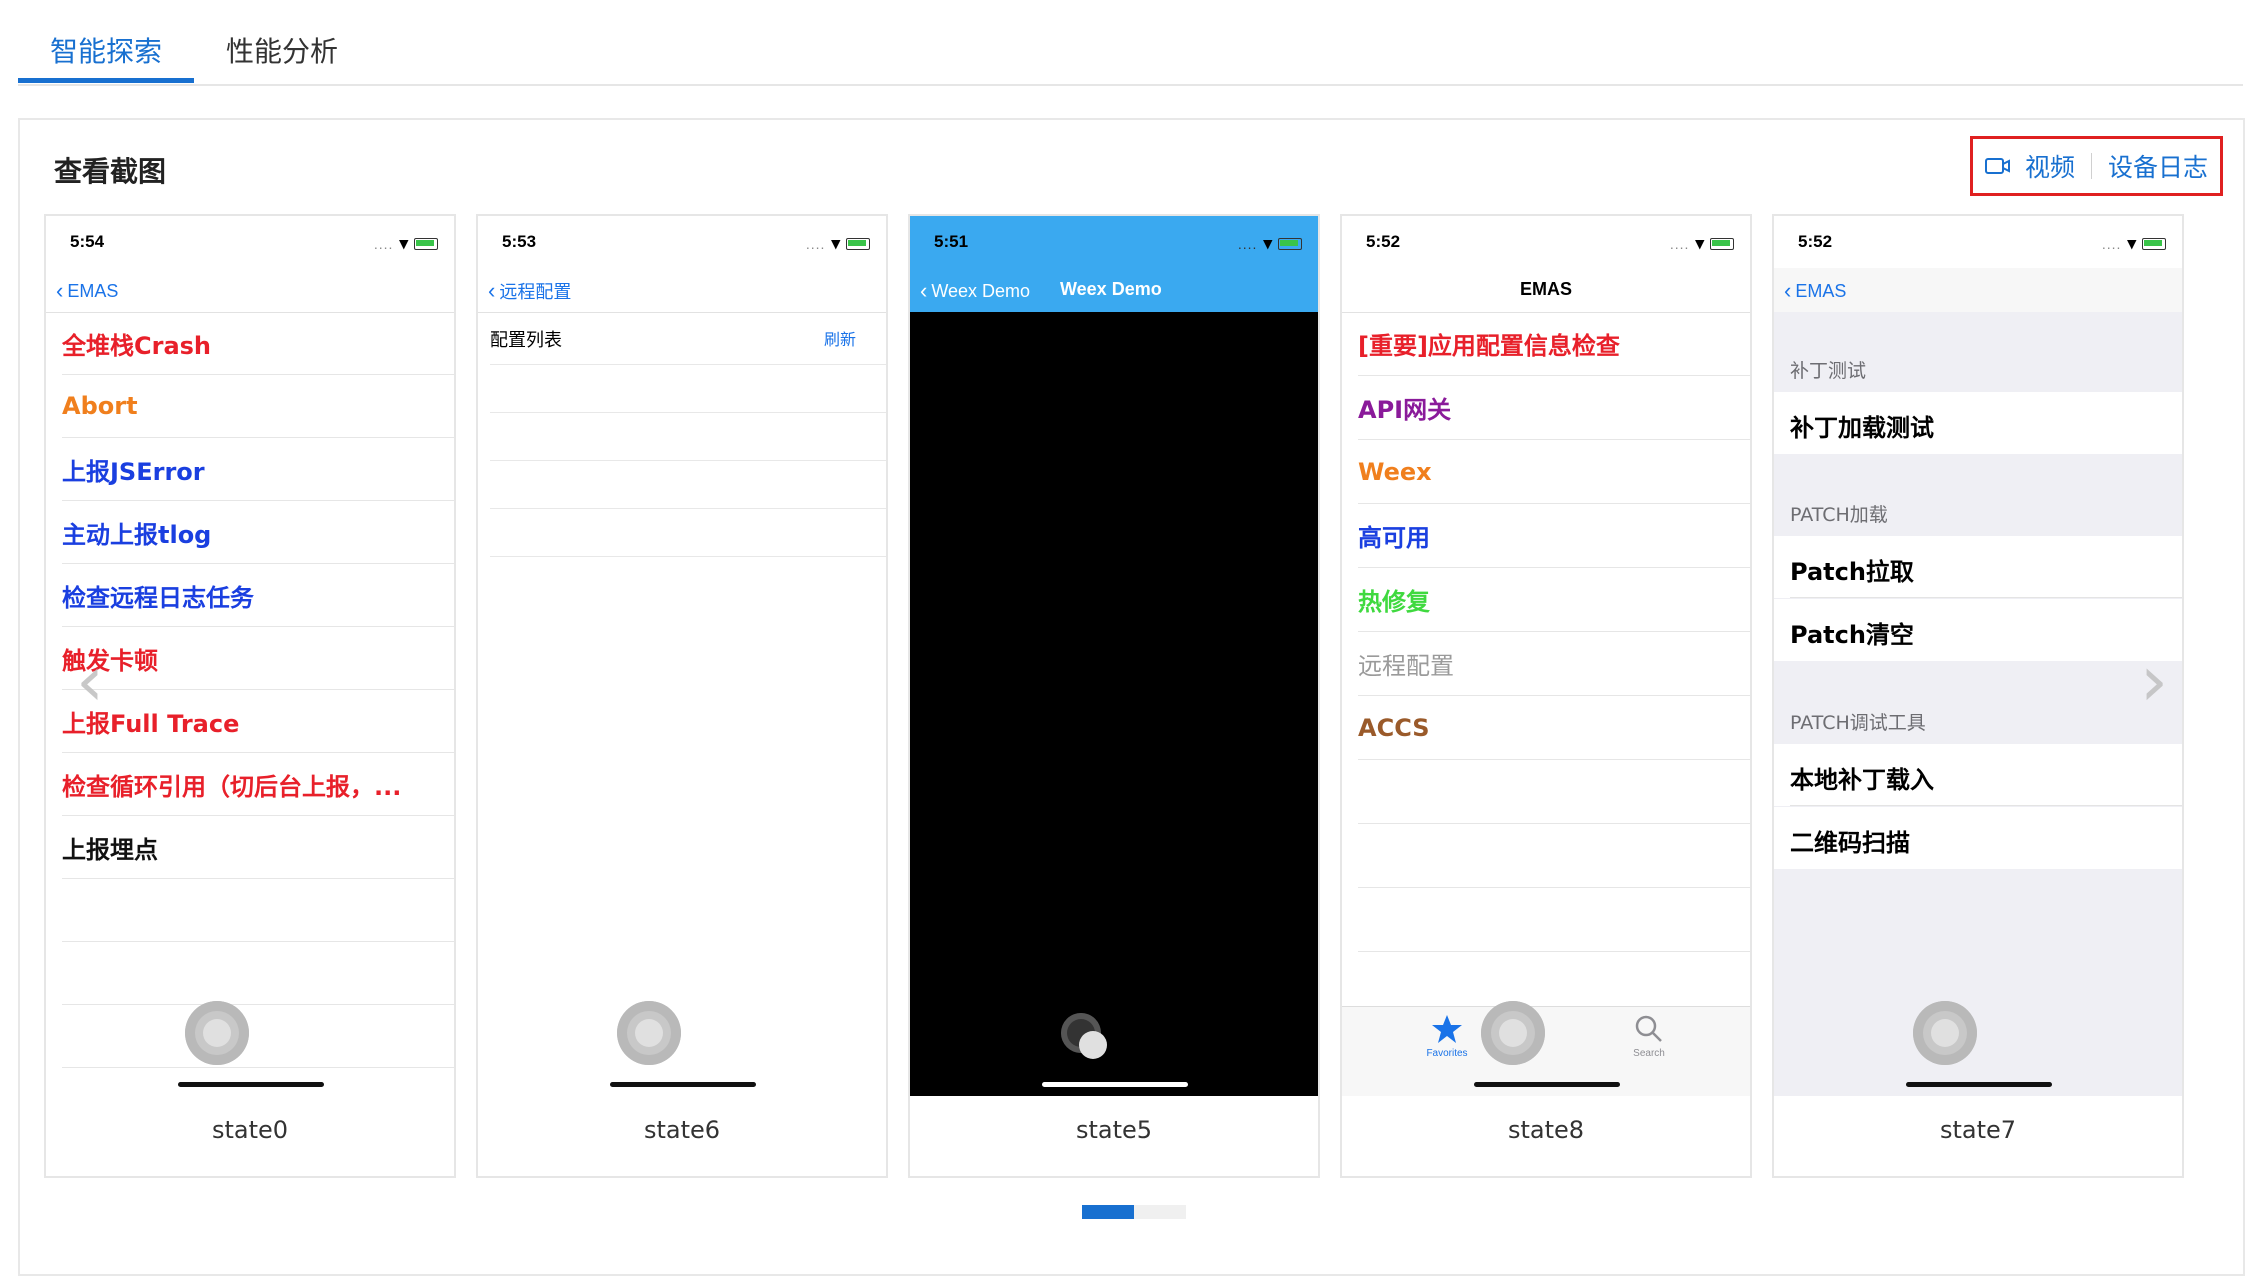  What do you see at coordinates (1828, 371) in the screenshot?
I see `section-header: 补丁测试` at bounding box center [1828, 371].